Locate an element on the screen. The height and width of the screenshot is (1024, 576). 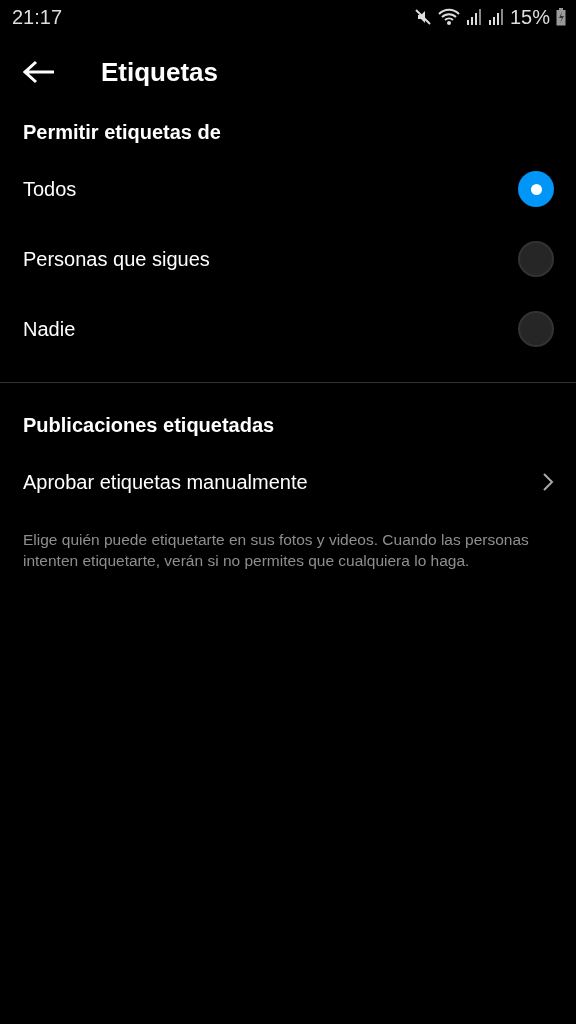
section-title: Permitir etiquetas de is located at coordinates (122, 132).